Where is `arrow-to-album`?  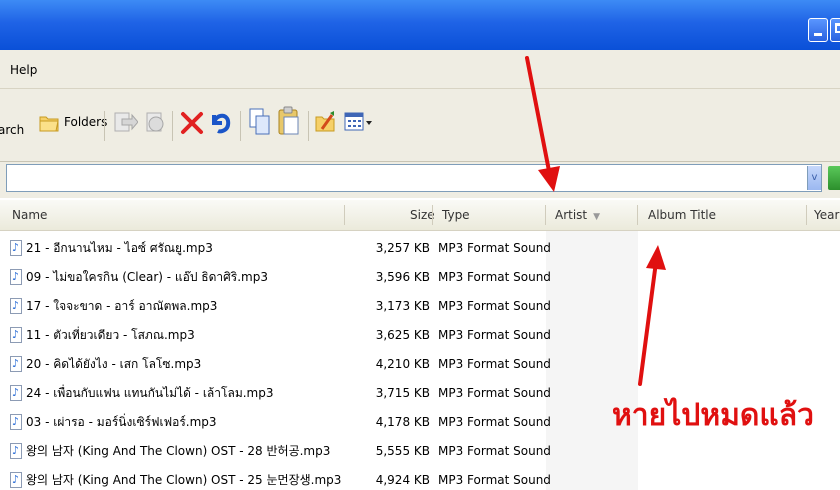
arrow-to-album is located at coordinates (652, 315).